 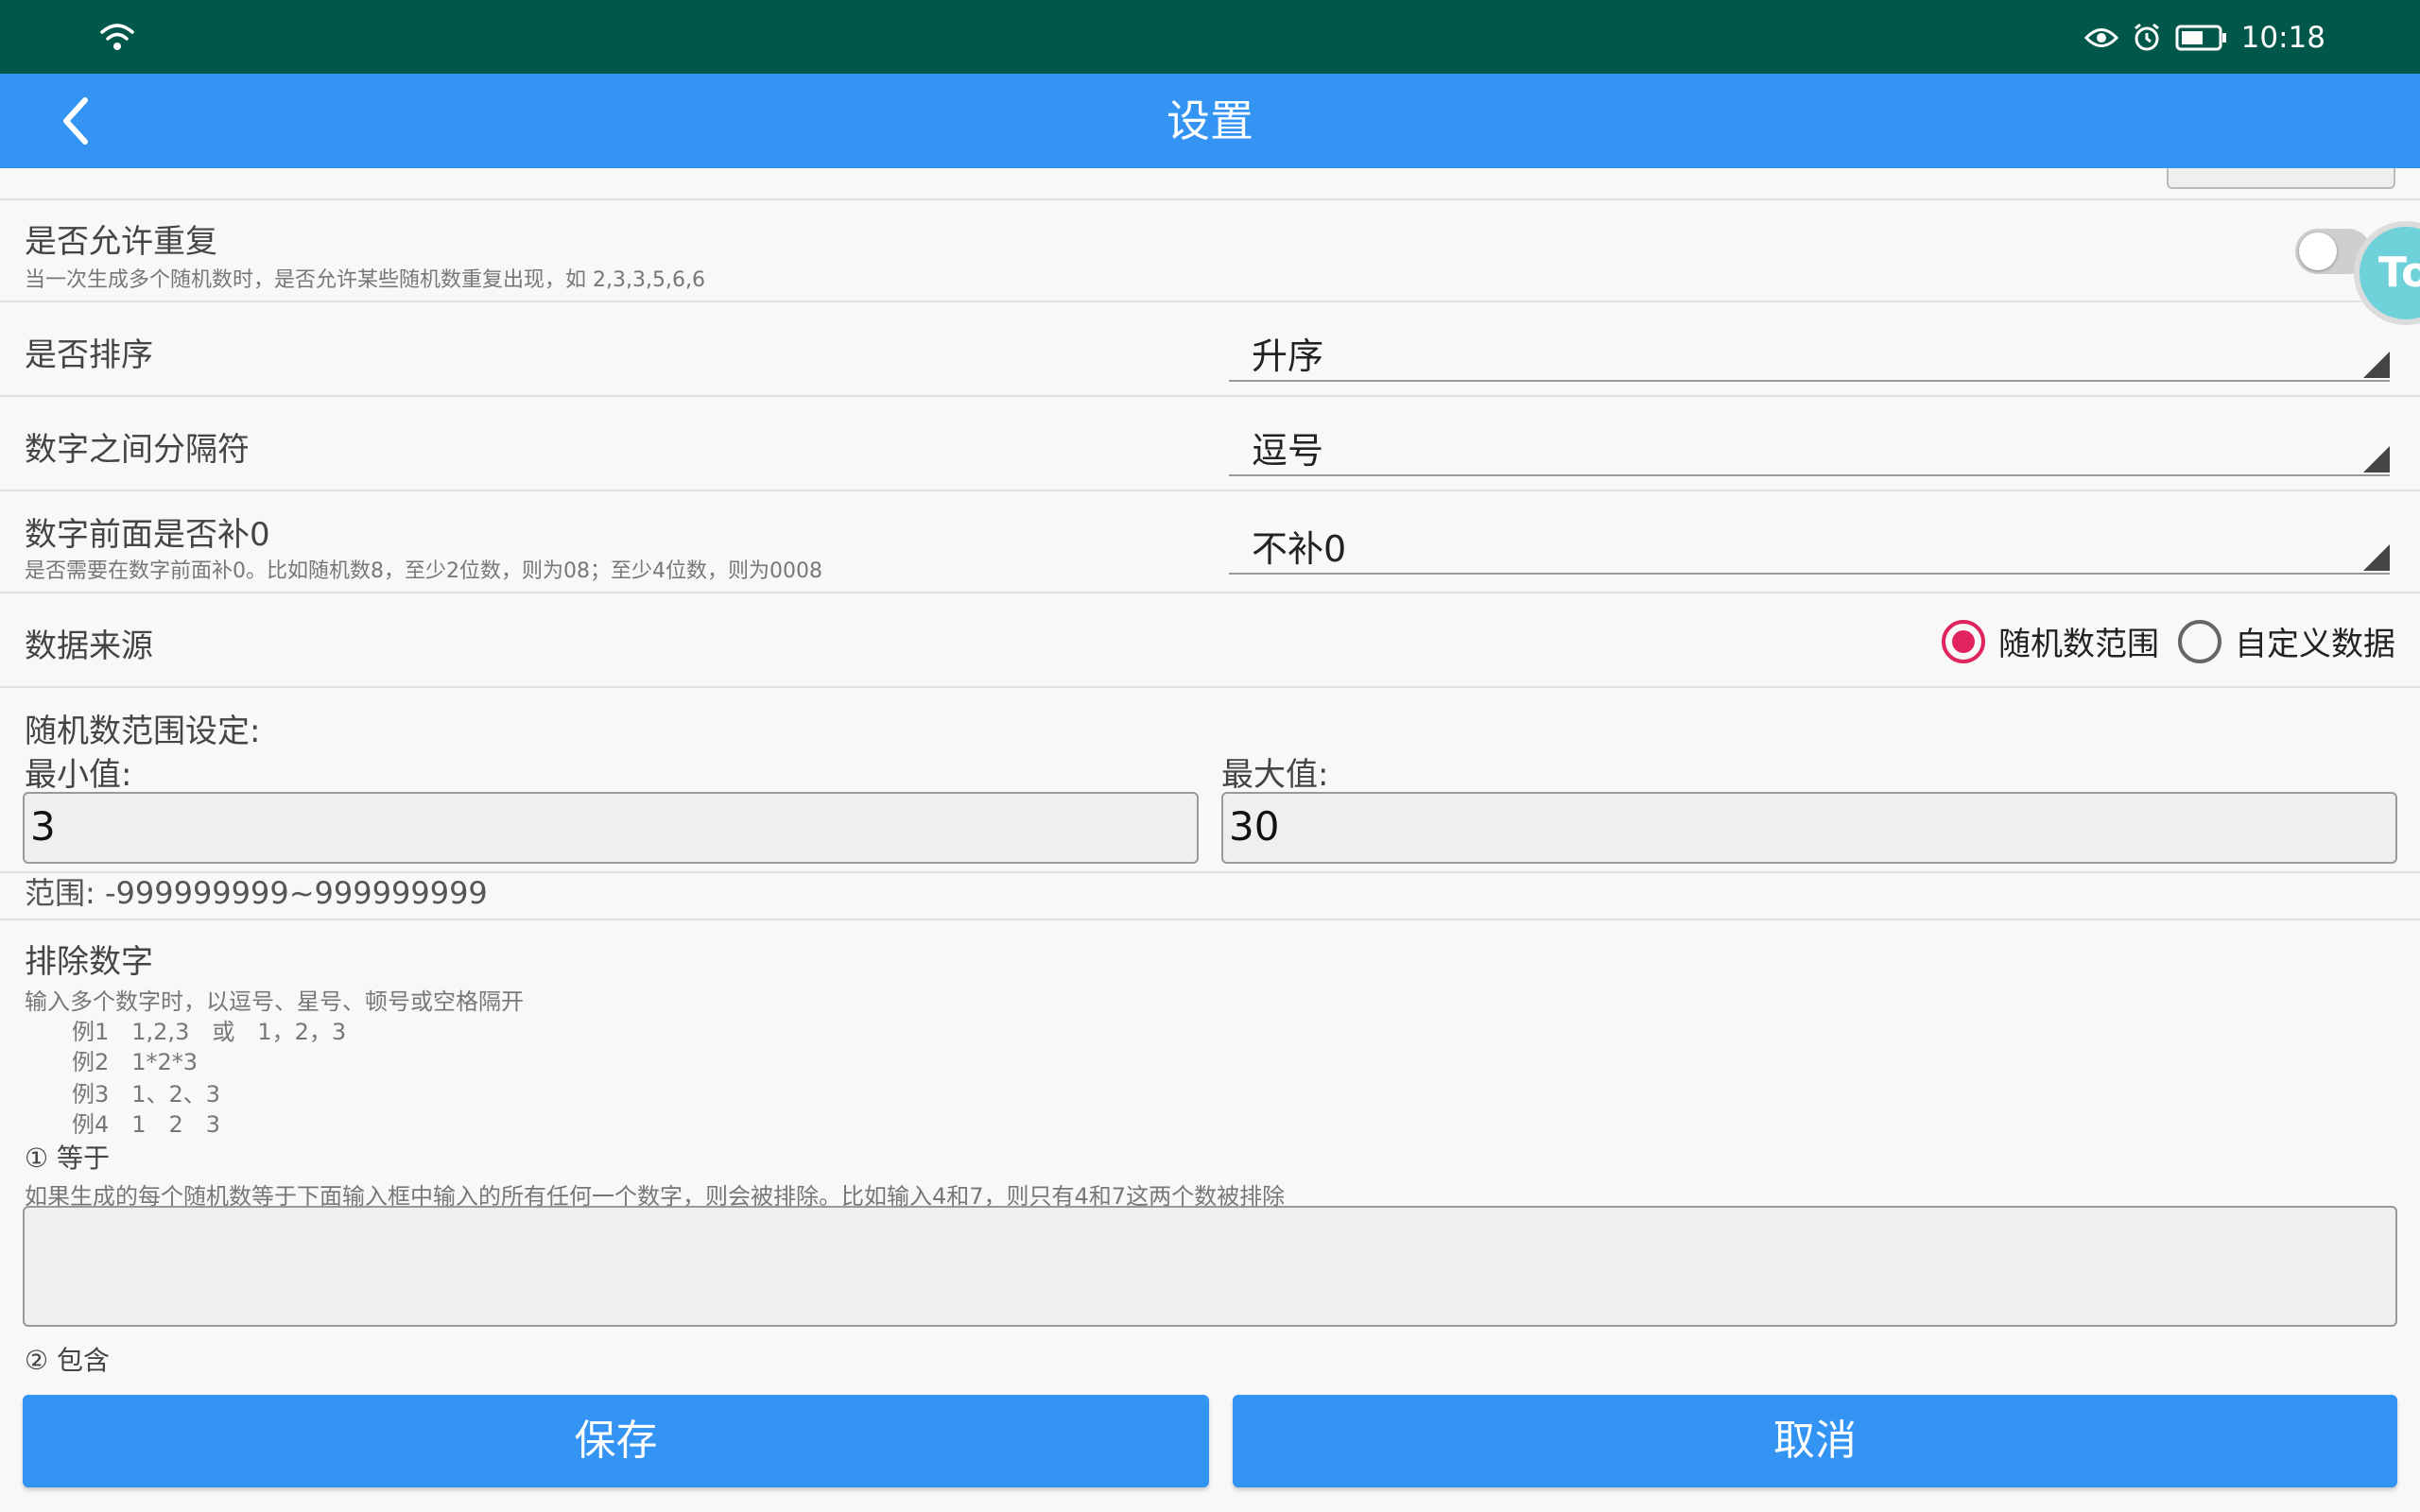 What do you see at coordinates (1210, 184) in the screenshot?
I see `row-divider-top` at bounding box center [1210, 184].